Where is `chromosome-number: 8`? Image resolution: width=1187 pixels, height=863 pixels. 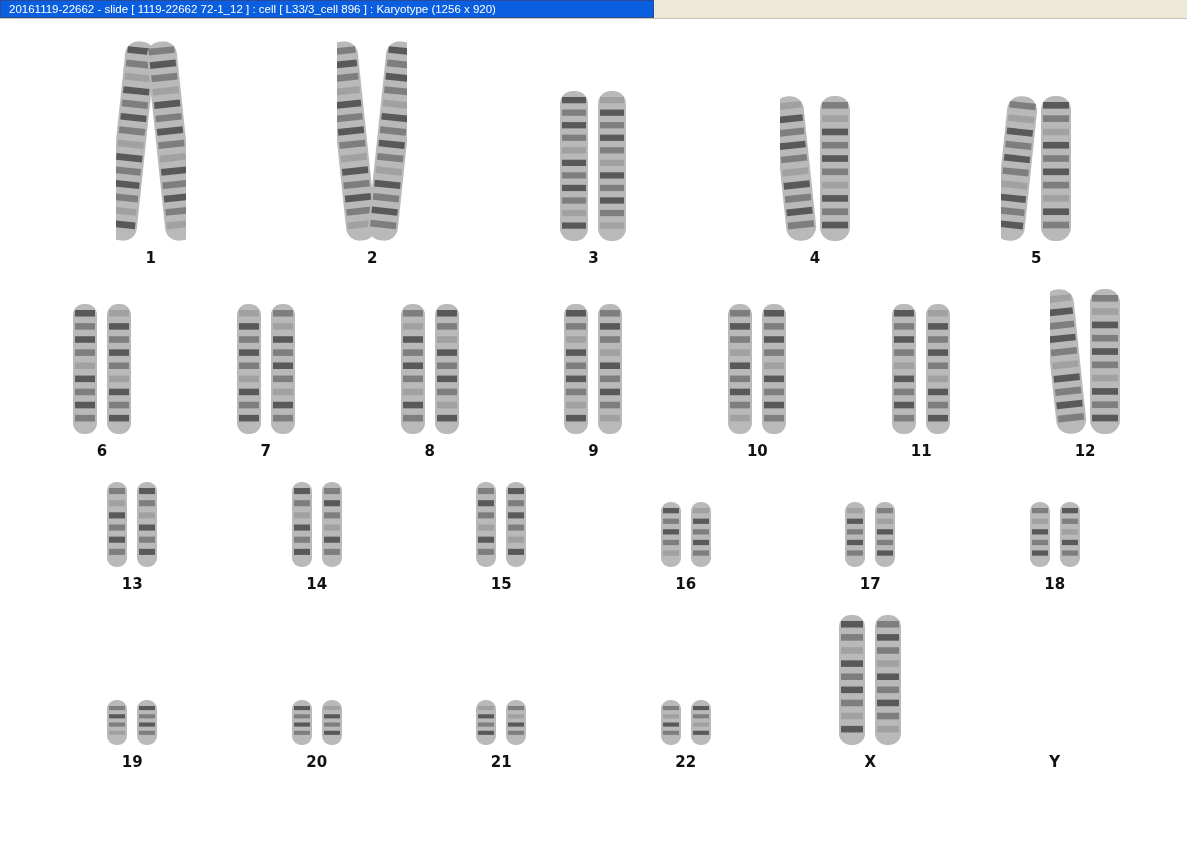 chromosome-number: 8 is located at coordinates (429, 451).